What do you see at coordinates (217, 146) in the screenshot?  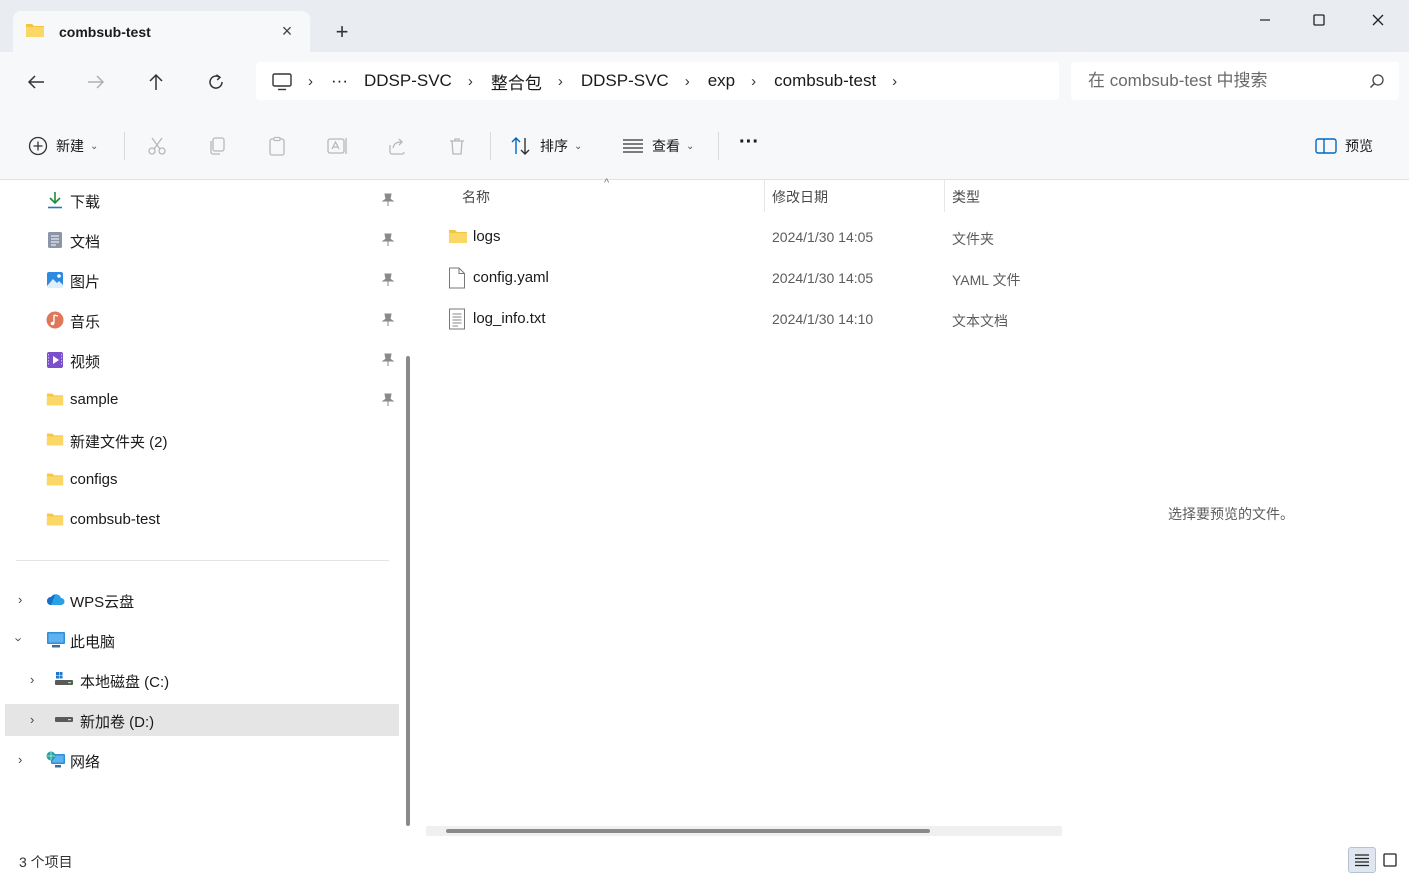 I see `copy-button` at bounding box center [217, 146].